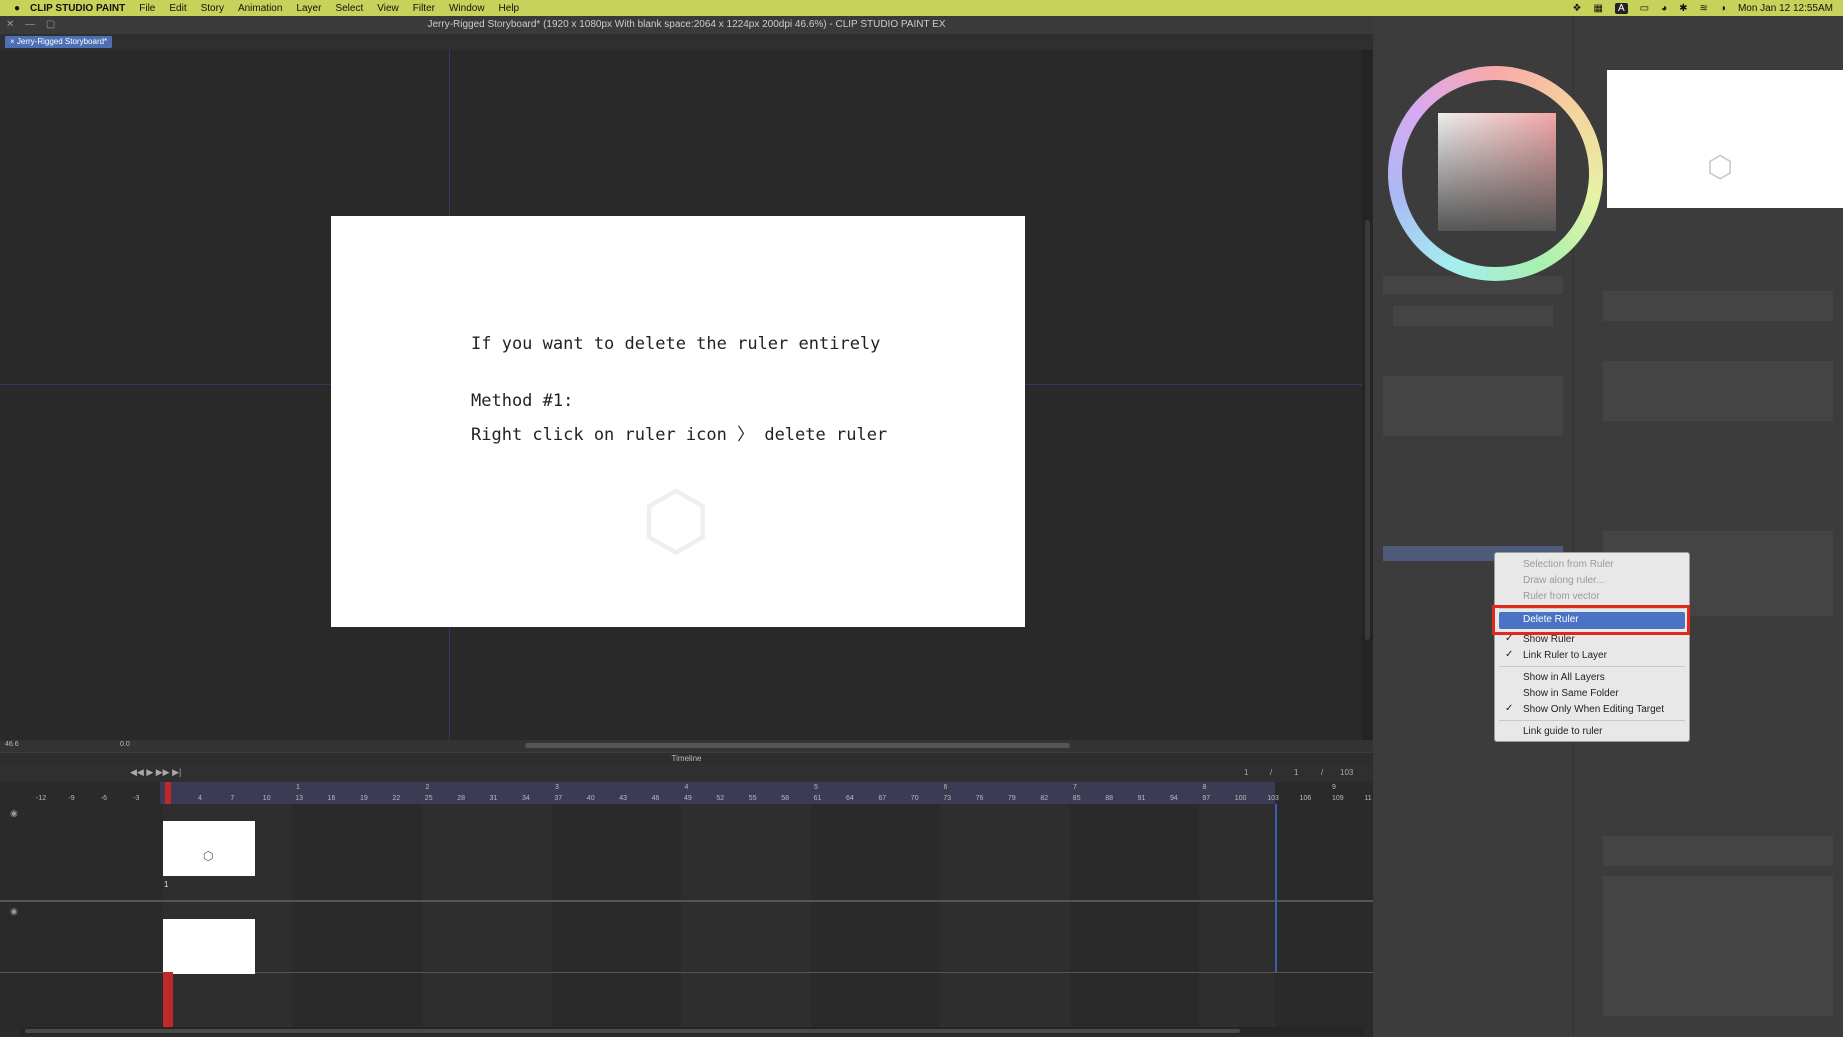 This screenshot has height=1037, width=1843. Describe the element at coordinates (12, 744) in the screenshot. I see `zoom-value: 46.6` at that location.